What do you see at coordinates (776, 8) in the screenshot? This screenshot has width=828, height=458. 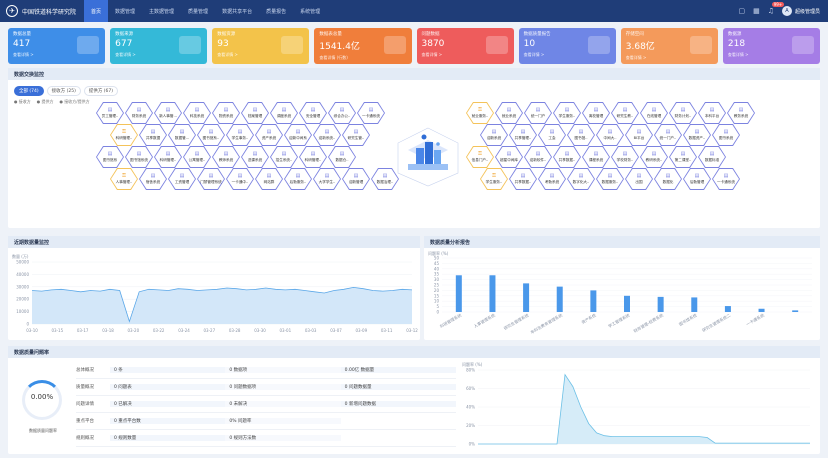 I see `bell-icon: ♫ 99+` at bounding box center [776, 8].